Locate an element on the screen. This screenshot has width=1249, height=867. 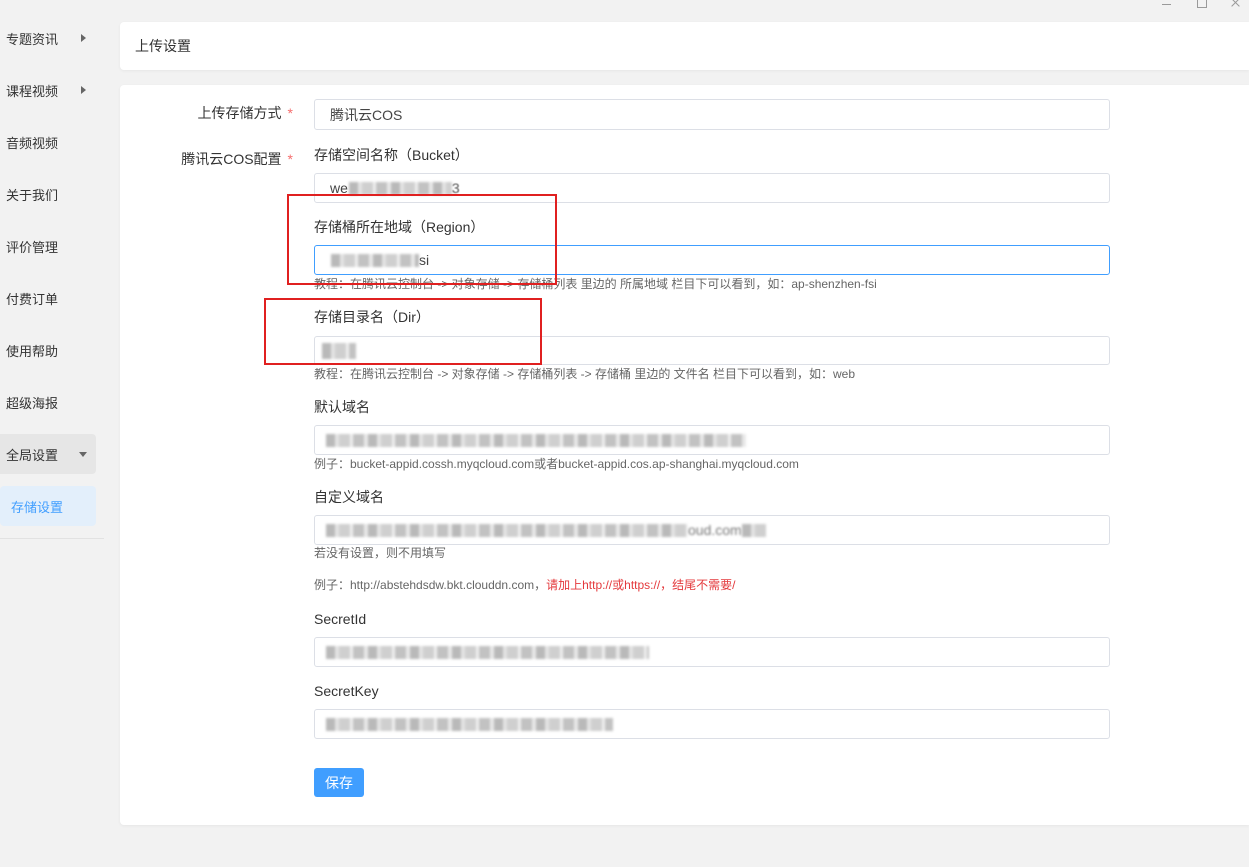
cos-config-label-text: 腾讯云COS配置 is located at coordinates (231, 159).